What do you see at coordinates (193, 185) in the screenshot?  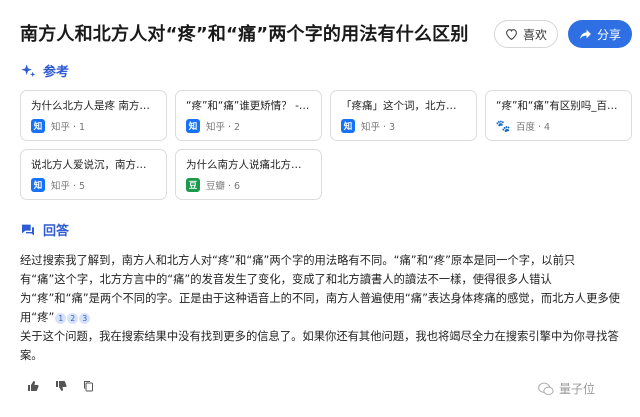 I see `douban-logo-icon: 豆` at bounding box center [193, 185].